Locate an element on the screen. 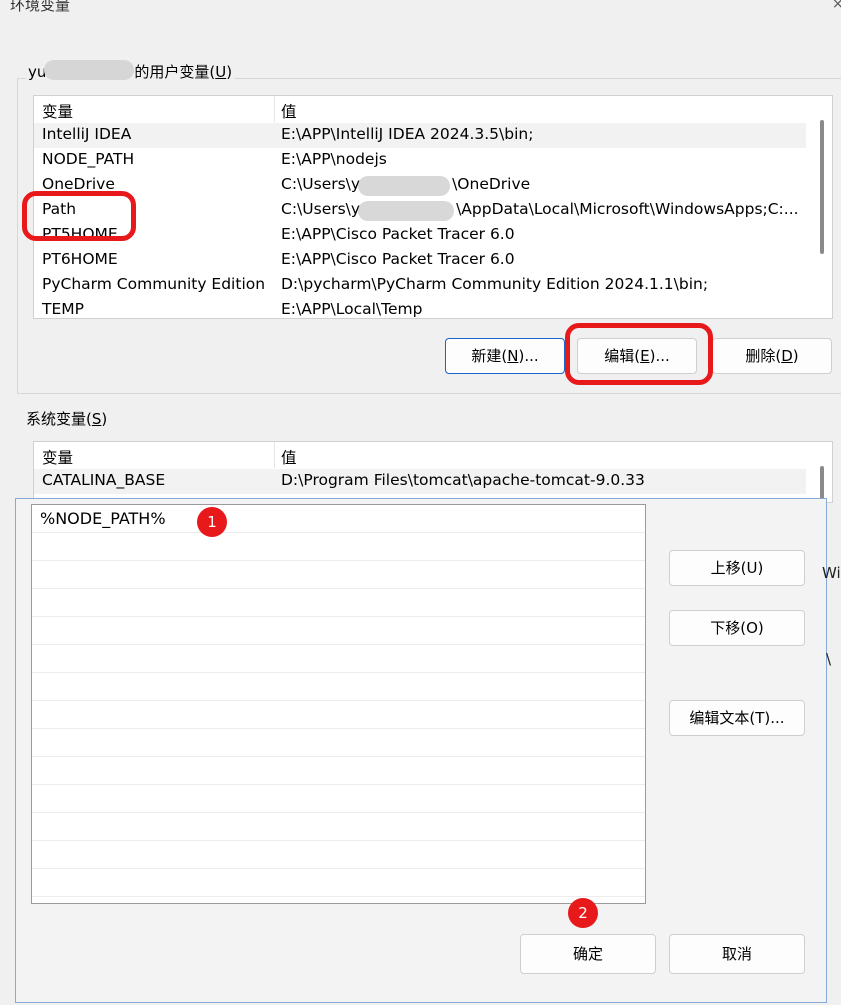 Image resolution: width=841 pixels, height=1005 pixels. var-name: NODE_PATH is located at coordinates (88, 159).